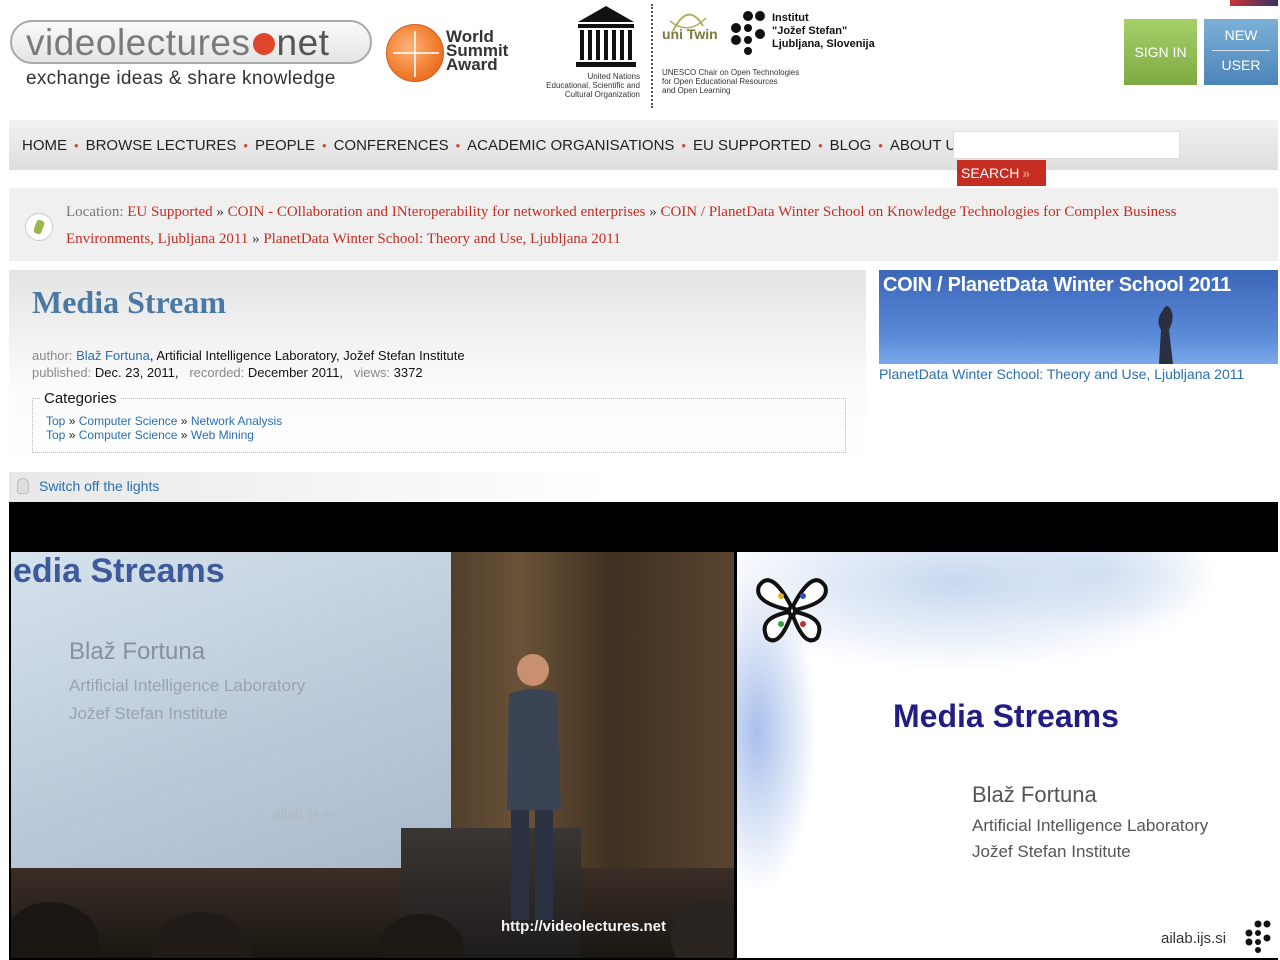  I want to click on nav-academic-organisations: ACADEMIC ORGANISATIONS, so click(570, 145).